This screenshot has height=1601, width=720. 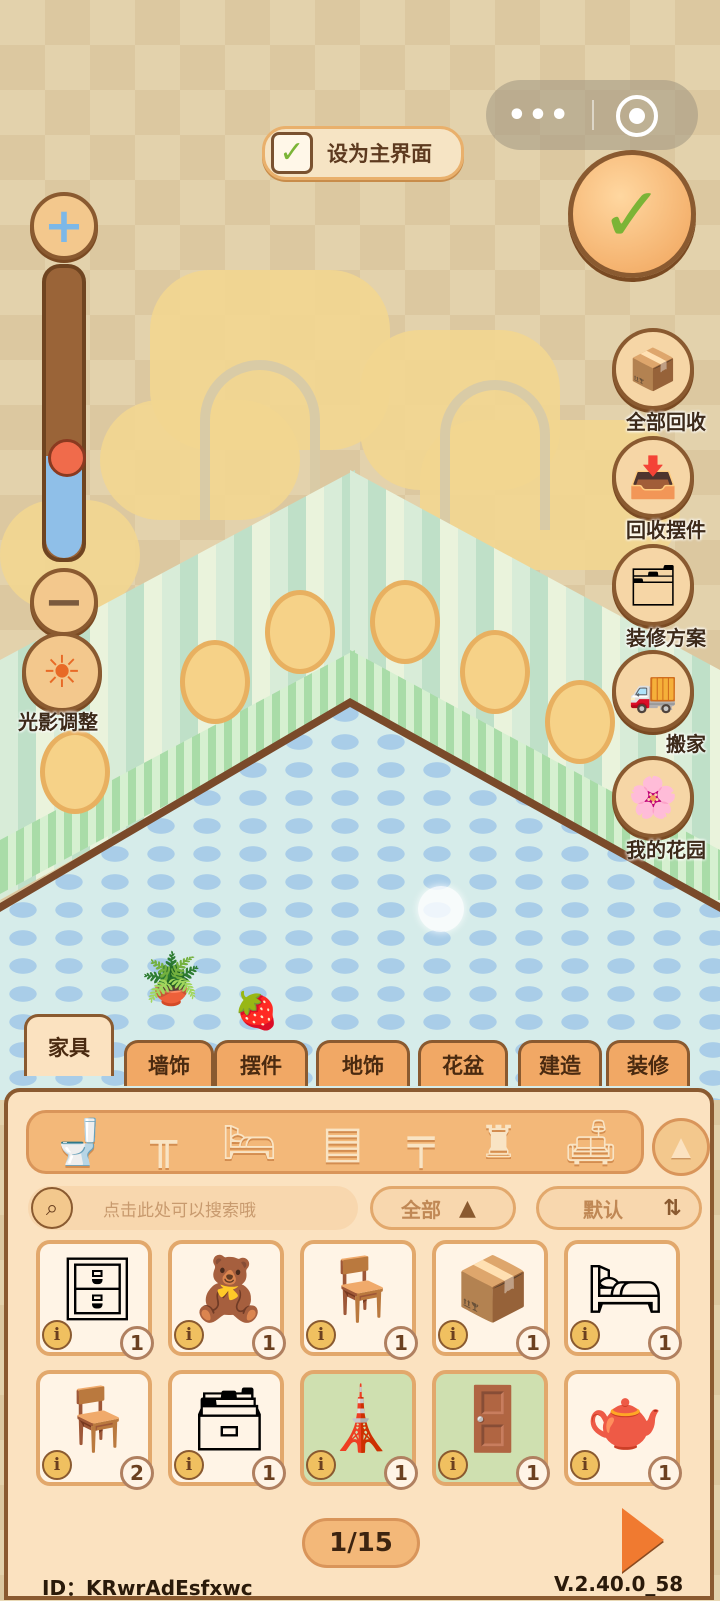 I want to click on set-as-main-toggle: ✓ 设为主界面, so click(x=363, y=153).